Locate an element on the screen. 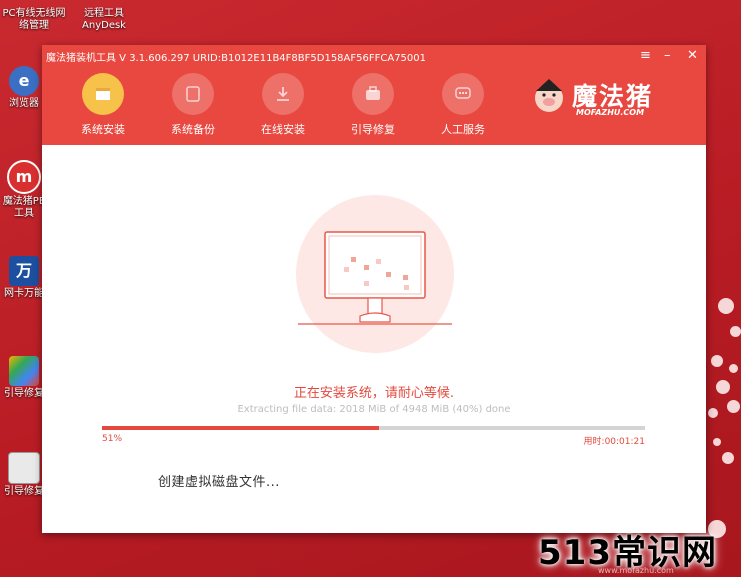  tab-customer-service: 人工服务 is located at coordinates (463, 105).